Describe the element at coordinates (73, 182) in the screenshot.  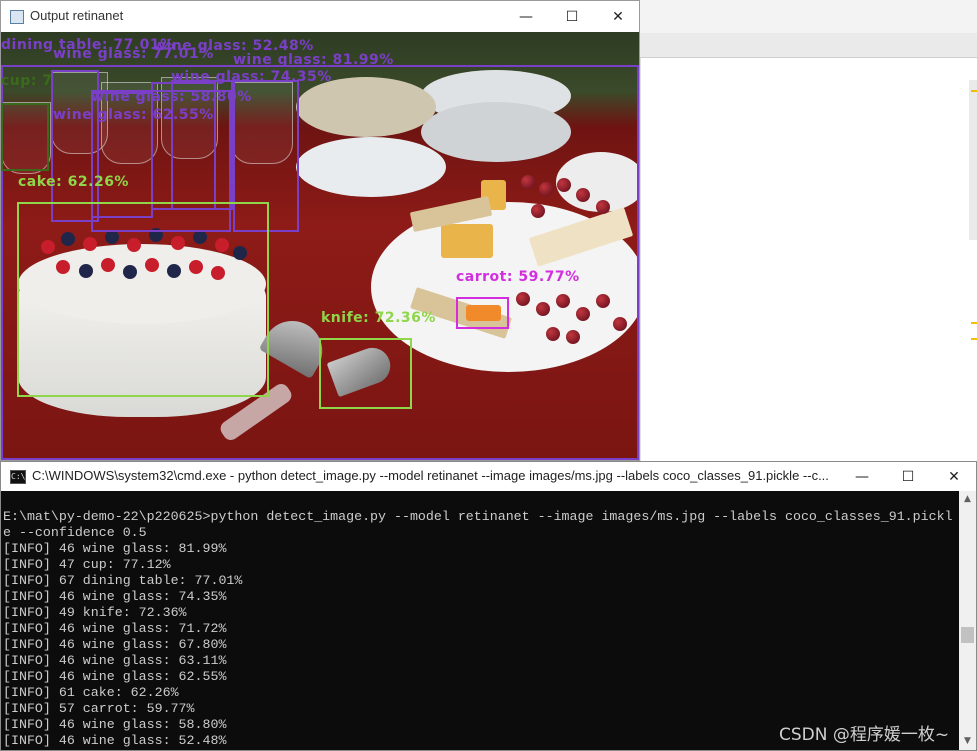
I see `detection-label-cake: cake: 62.26%` at that location.